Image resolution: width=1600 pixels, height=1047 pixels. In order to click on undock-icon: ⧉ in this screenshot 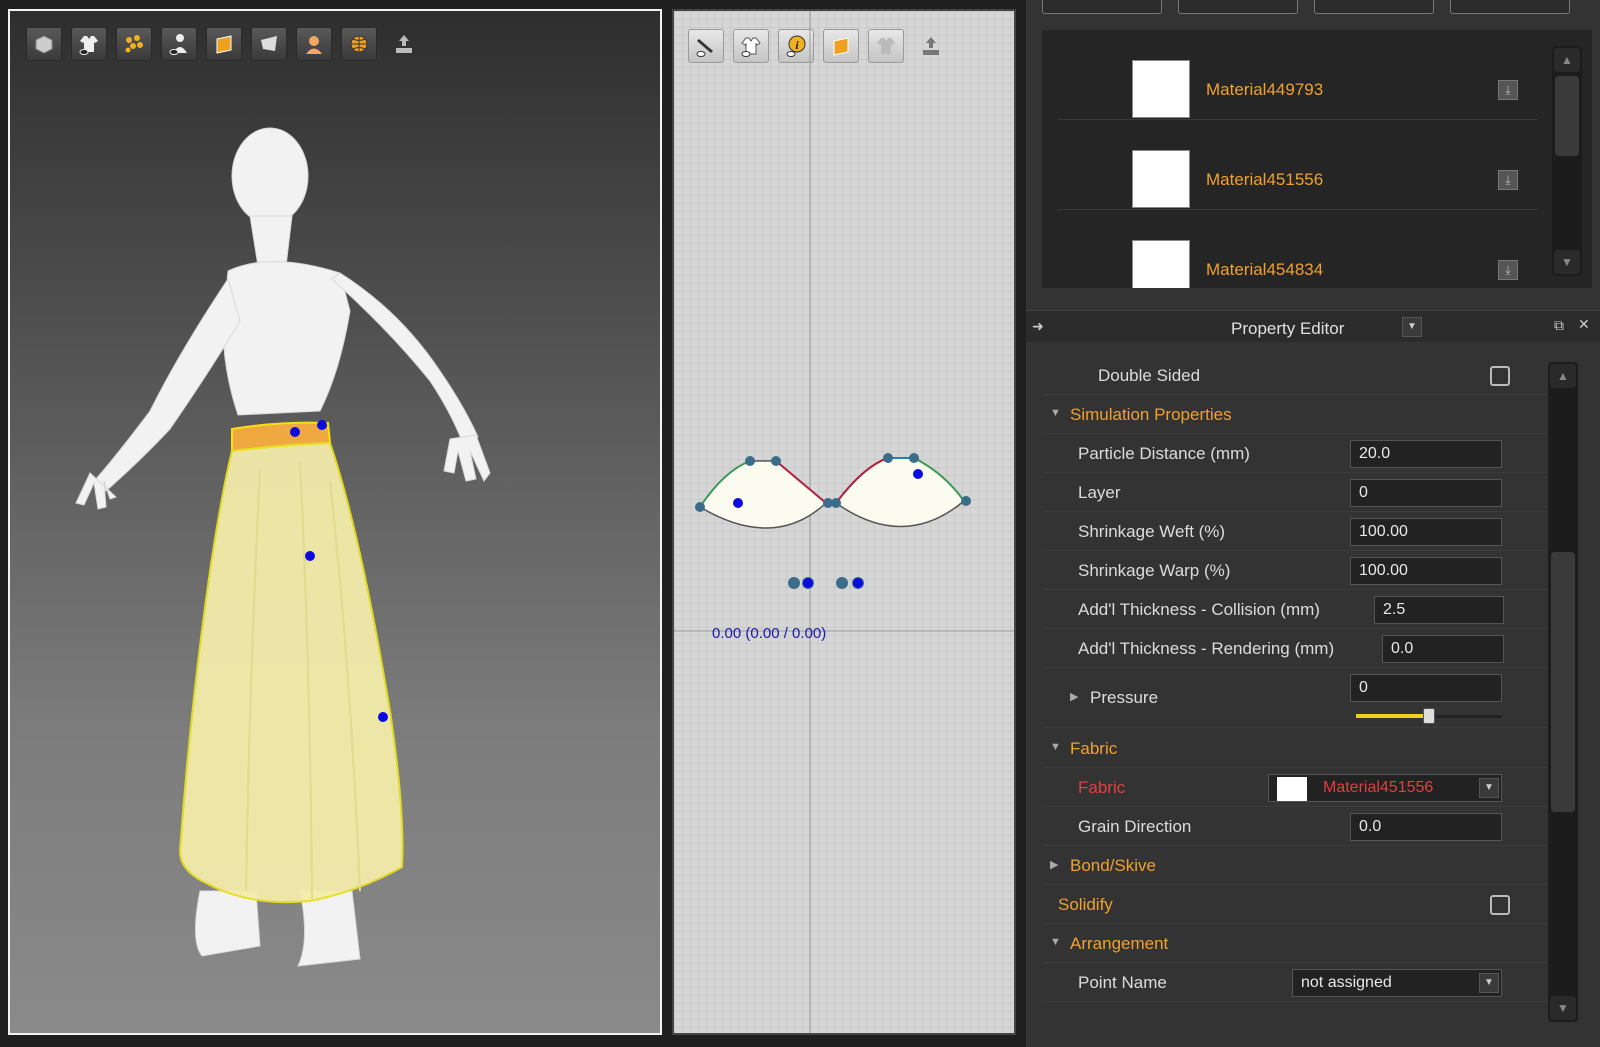, I will do `click(1559, 325)`.